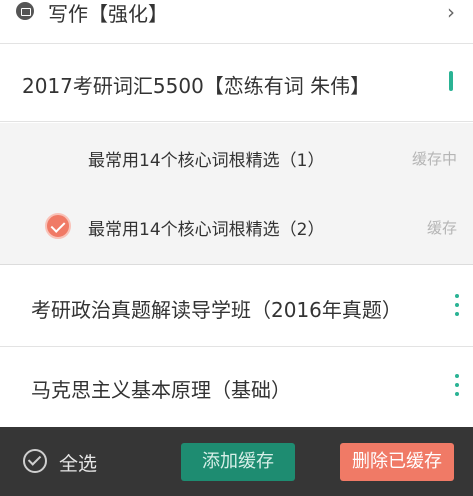 The image size is (473, 496). I want to click on add-cache-button: 添加缓存, so click(238, 462).